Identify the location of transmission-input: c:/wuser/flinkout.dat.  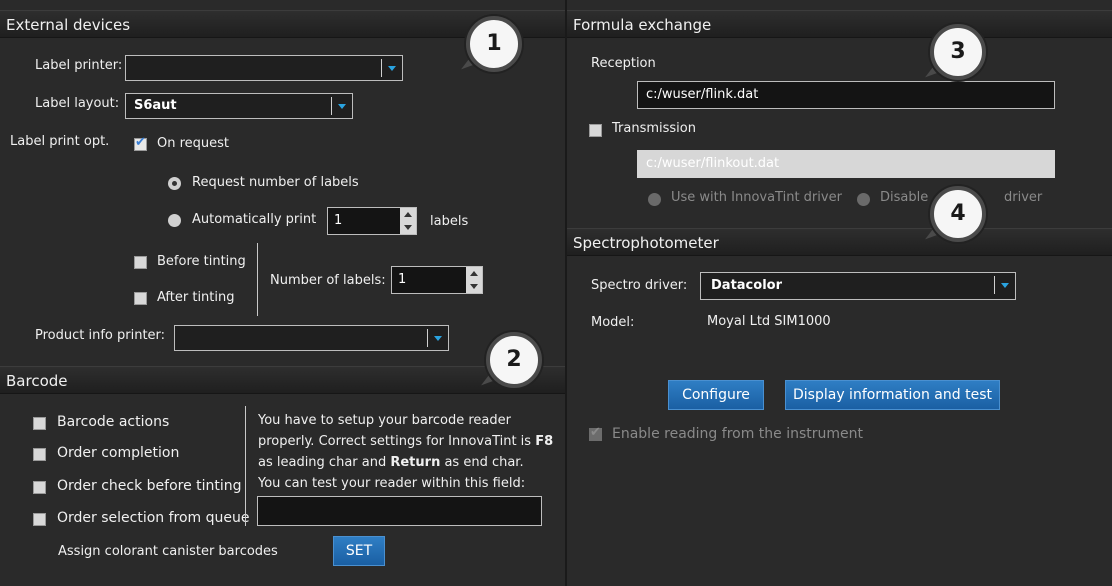
(846, 164).